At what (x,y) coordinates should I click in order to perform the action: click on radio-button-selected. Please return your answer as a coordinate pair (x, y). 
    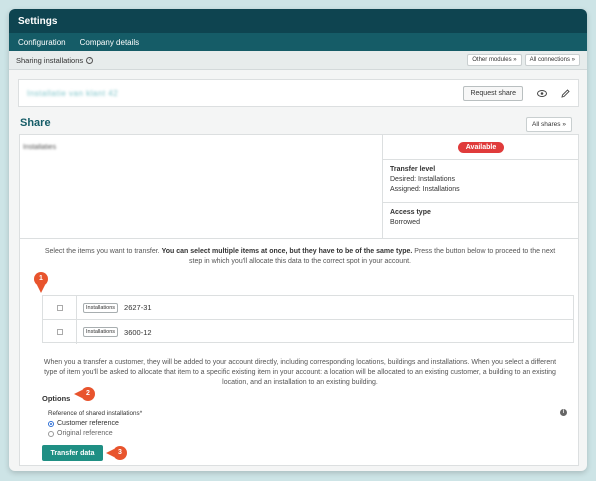
    Looking at the image, I should click on (51, 423).